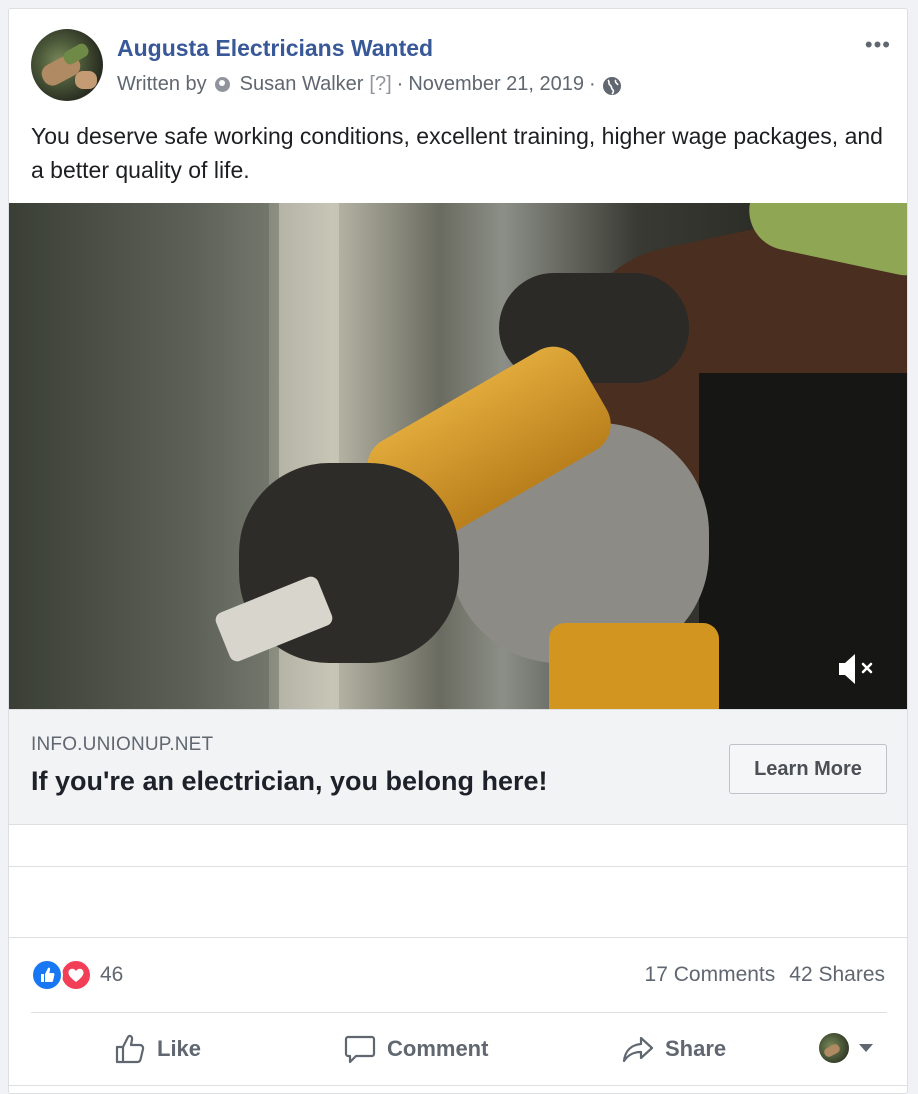  Describe the element at coordinates (275, 48) in the screenshot. I see `page-name-link: Augusta Electricians Wanted` at that location.